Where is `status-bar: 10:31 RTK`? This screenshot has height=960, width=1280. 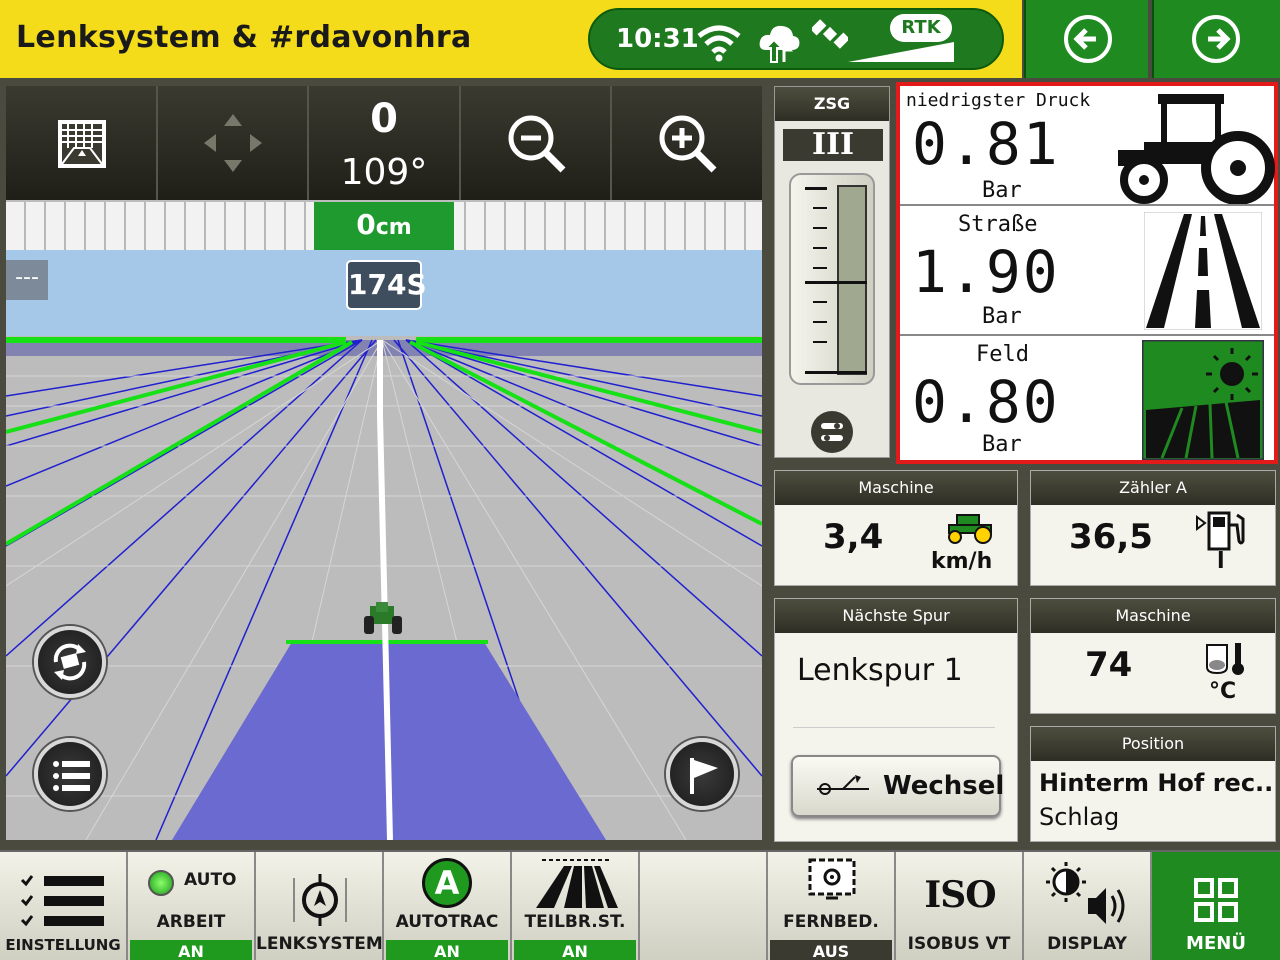 status-bar: 10:31 RTK is located at coordinates (796, 39).